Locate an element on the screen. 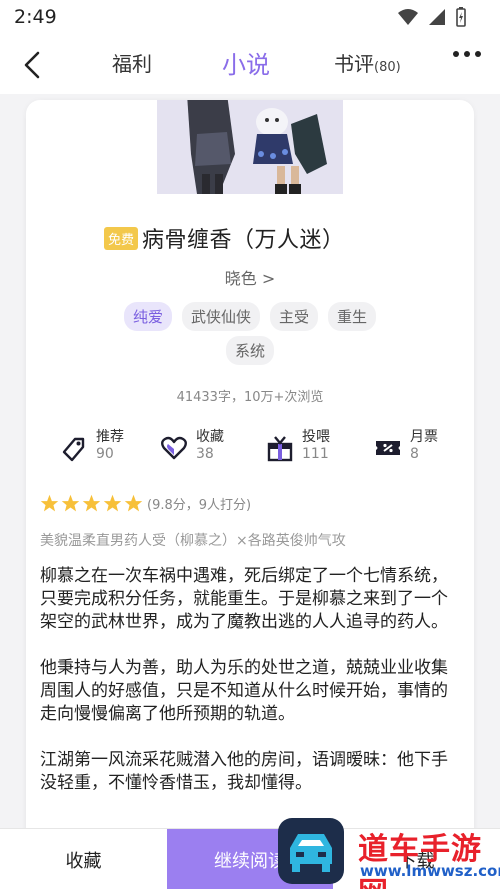 The height and width of the screenshot is (889, 500). action-count: 38 is located at coordinates (205, 454).